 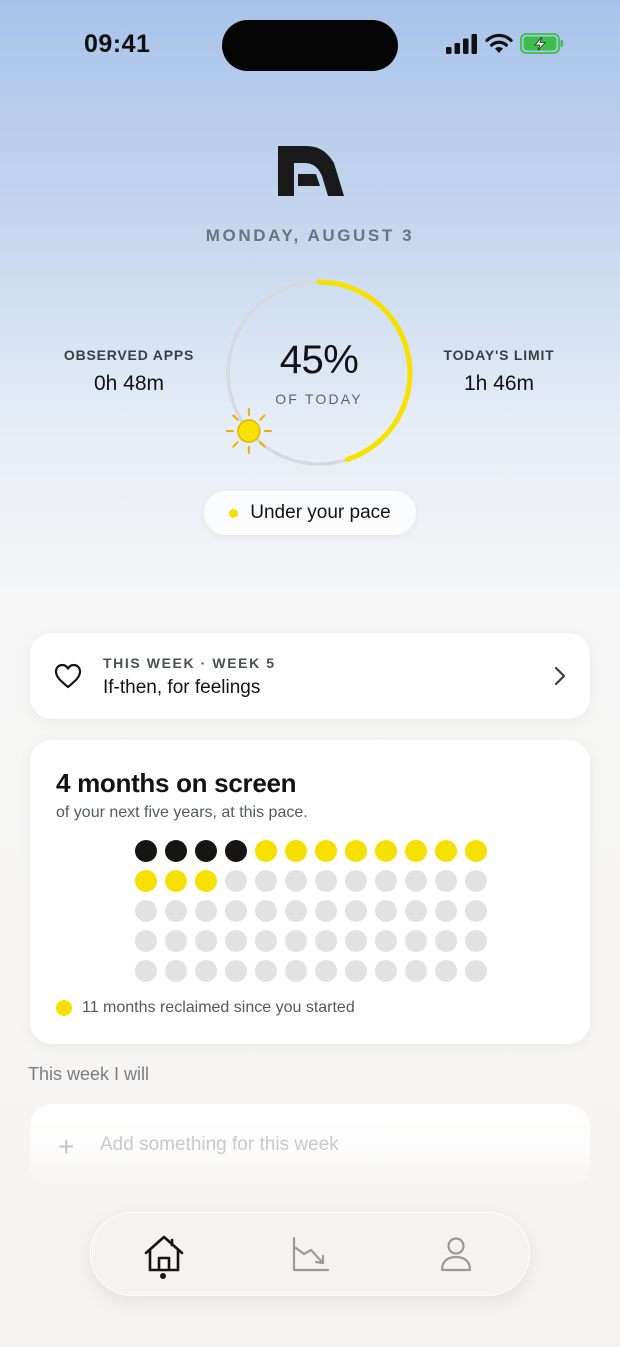 I want to click on status-bar: 09:41, so click(x=310, y=46).